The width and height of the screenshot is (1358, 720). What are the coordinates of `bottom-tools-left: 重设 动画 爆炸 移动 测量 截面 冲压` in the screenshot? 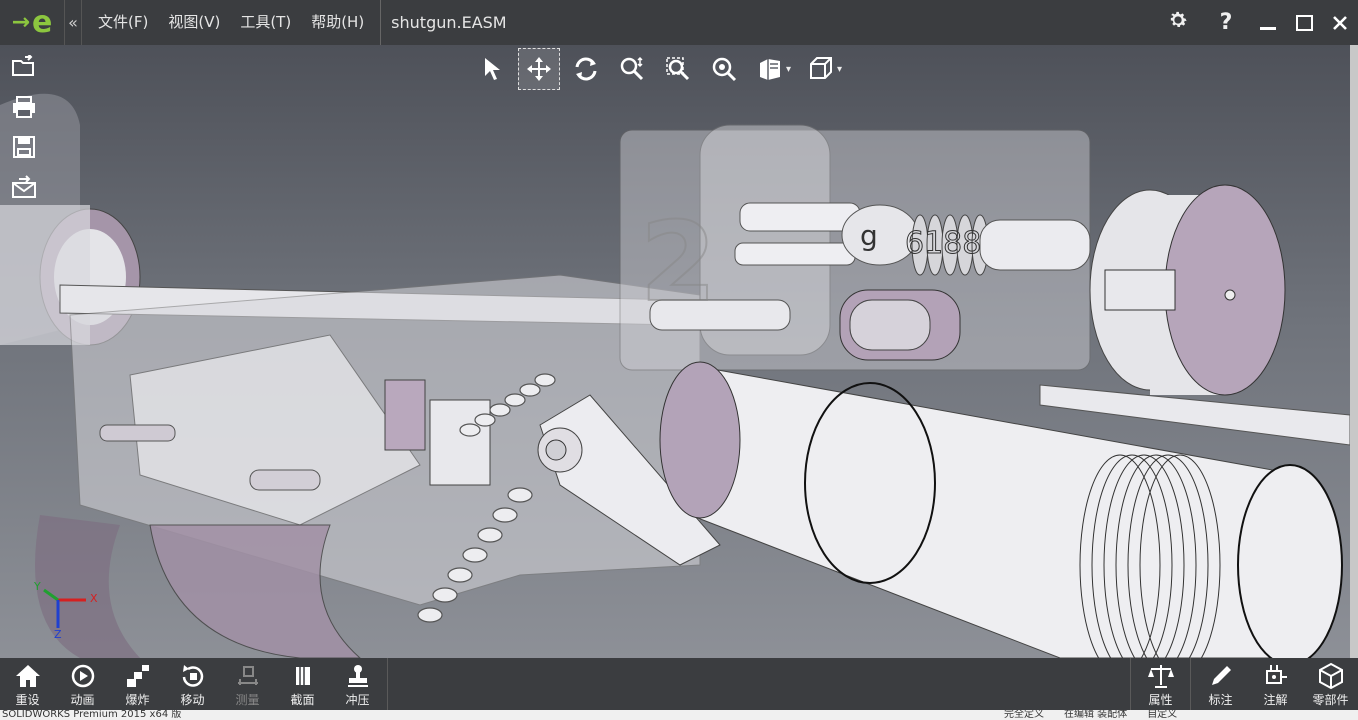 It's located at (195, 684).